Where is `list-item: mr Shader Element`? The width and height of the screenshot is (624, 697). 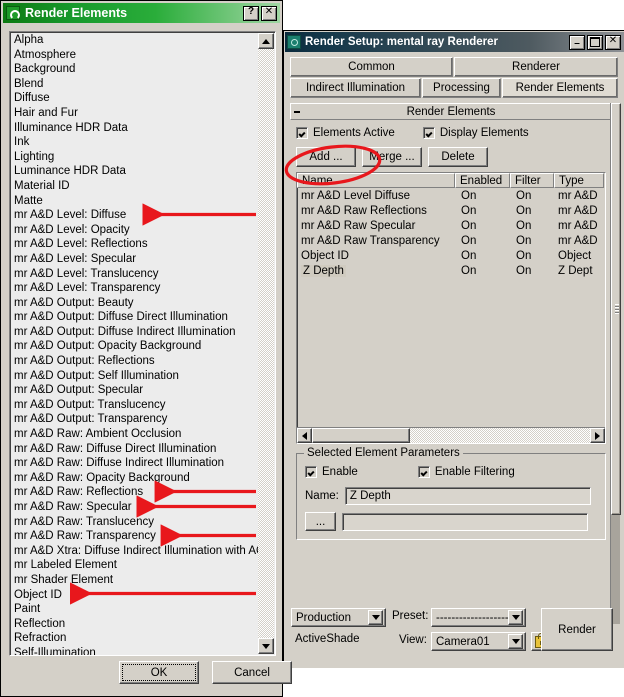
list-item: mr Shader Element is located at coordinates (134, 580).